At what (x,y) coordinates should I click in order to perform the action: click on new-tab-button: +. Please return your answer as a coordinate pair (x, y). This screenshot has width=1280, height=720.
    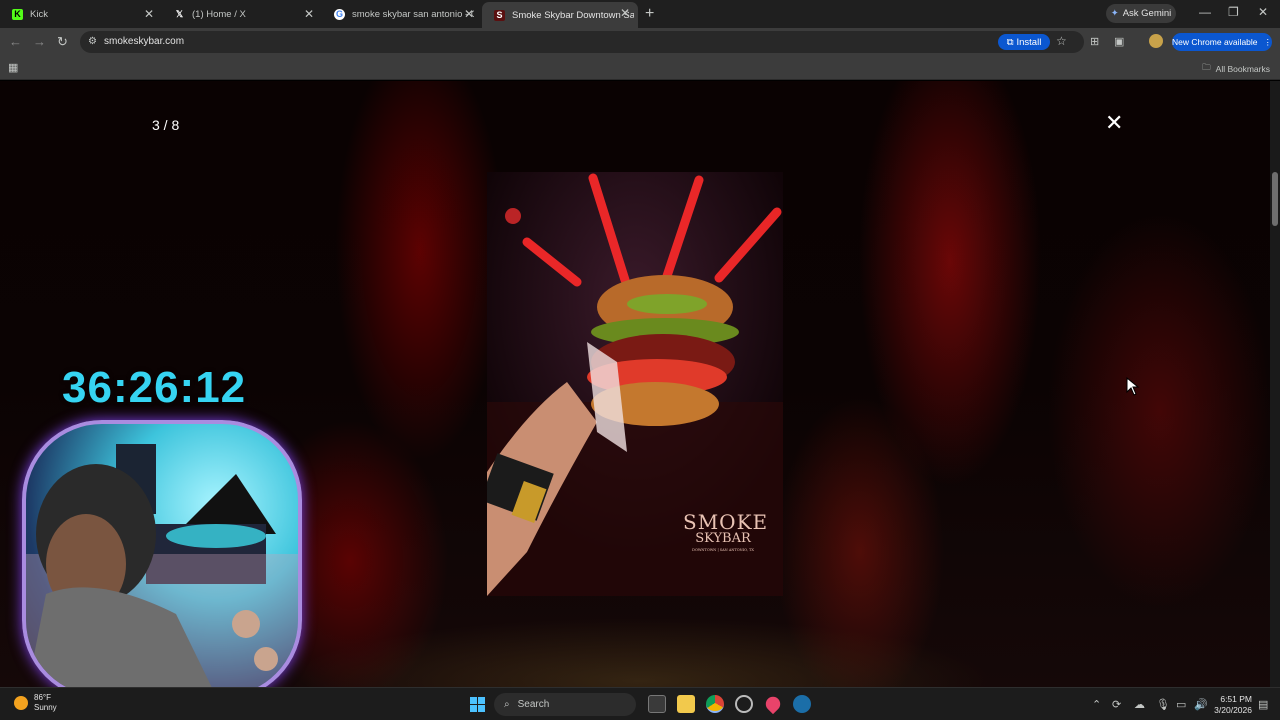
    Looking at the image, I should click on (649, 14).